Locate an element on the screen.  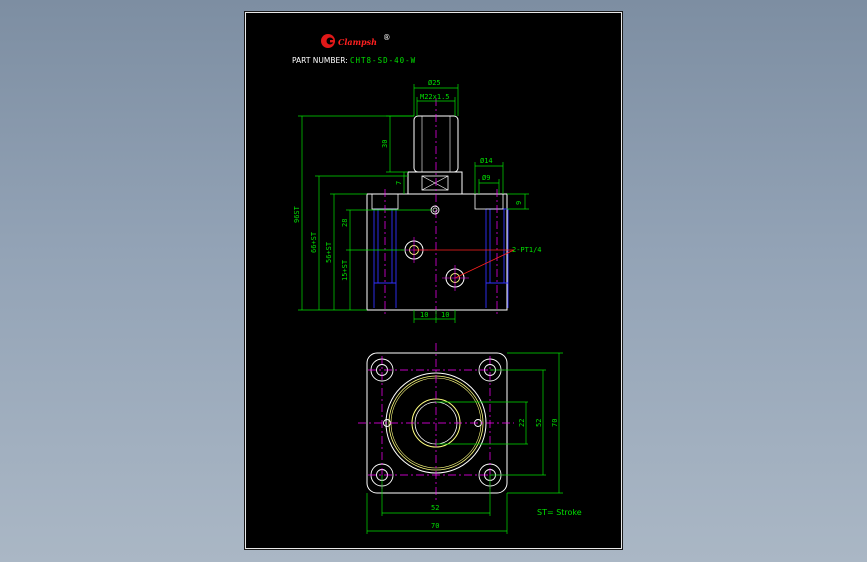
front-dim-lines is located at coordinates (413, 203).